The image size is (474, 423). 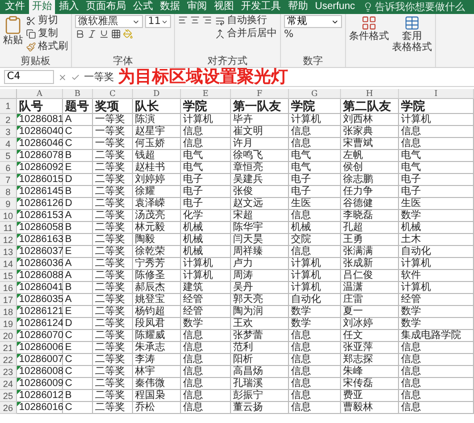 I want to click on table-cell: 董云扬, so click(x=260, y=408).